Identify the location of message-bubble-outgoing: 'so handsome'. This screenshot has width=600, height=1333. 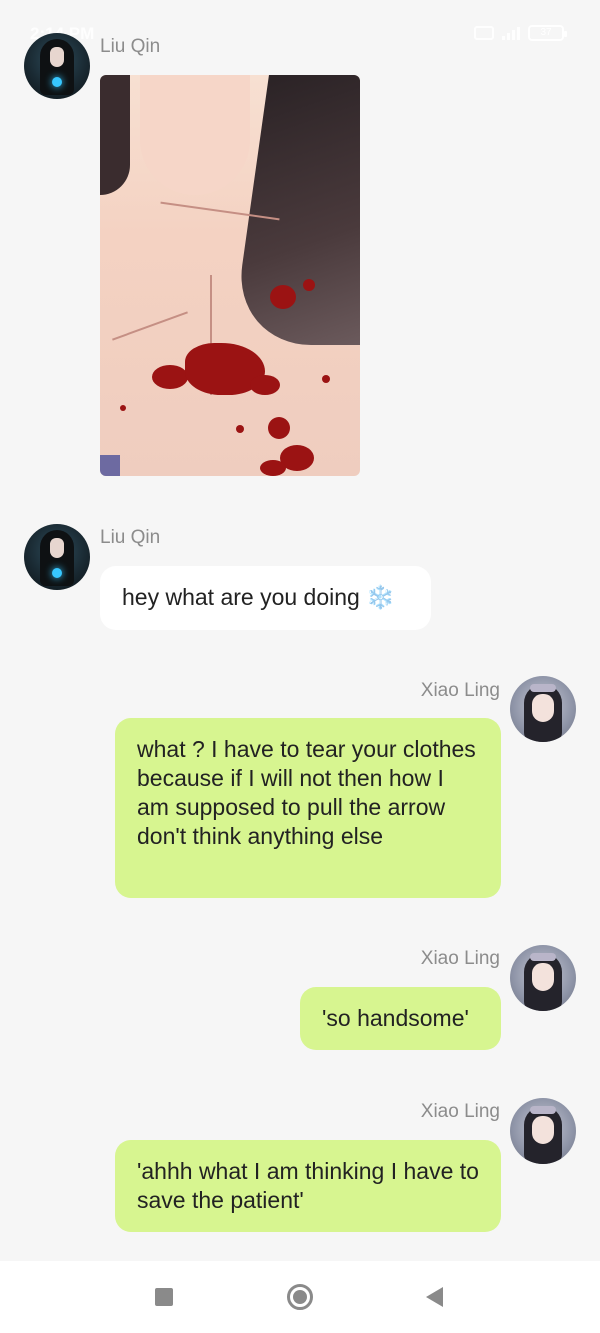
(400, 1018).